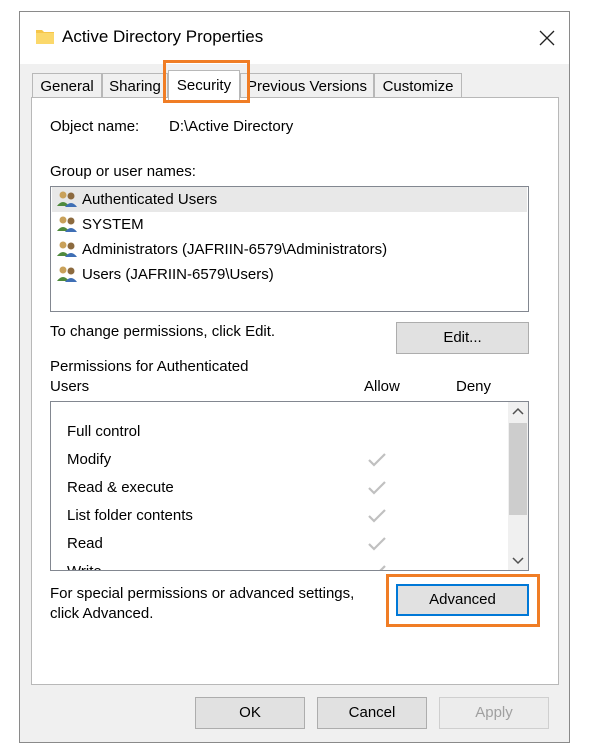 The image size is (591, 755). I want to click on close-icon, so click(547, 38).